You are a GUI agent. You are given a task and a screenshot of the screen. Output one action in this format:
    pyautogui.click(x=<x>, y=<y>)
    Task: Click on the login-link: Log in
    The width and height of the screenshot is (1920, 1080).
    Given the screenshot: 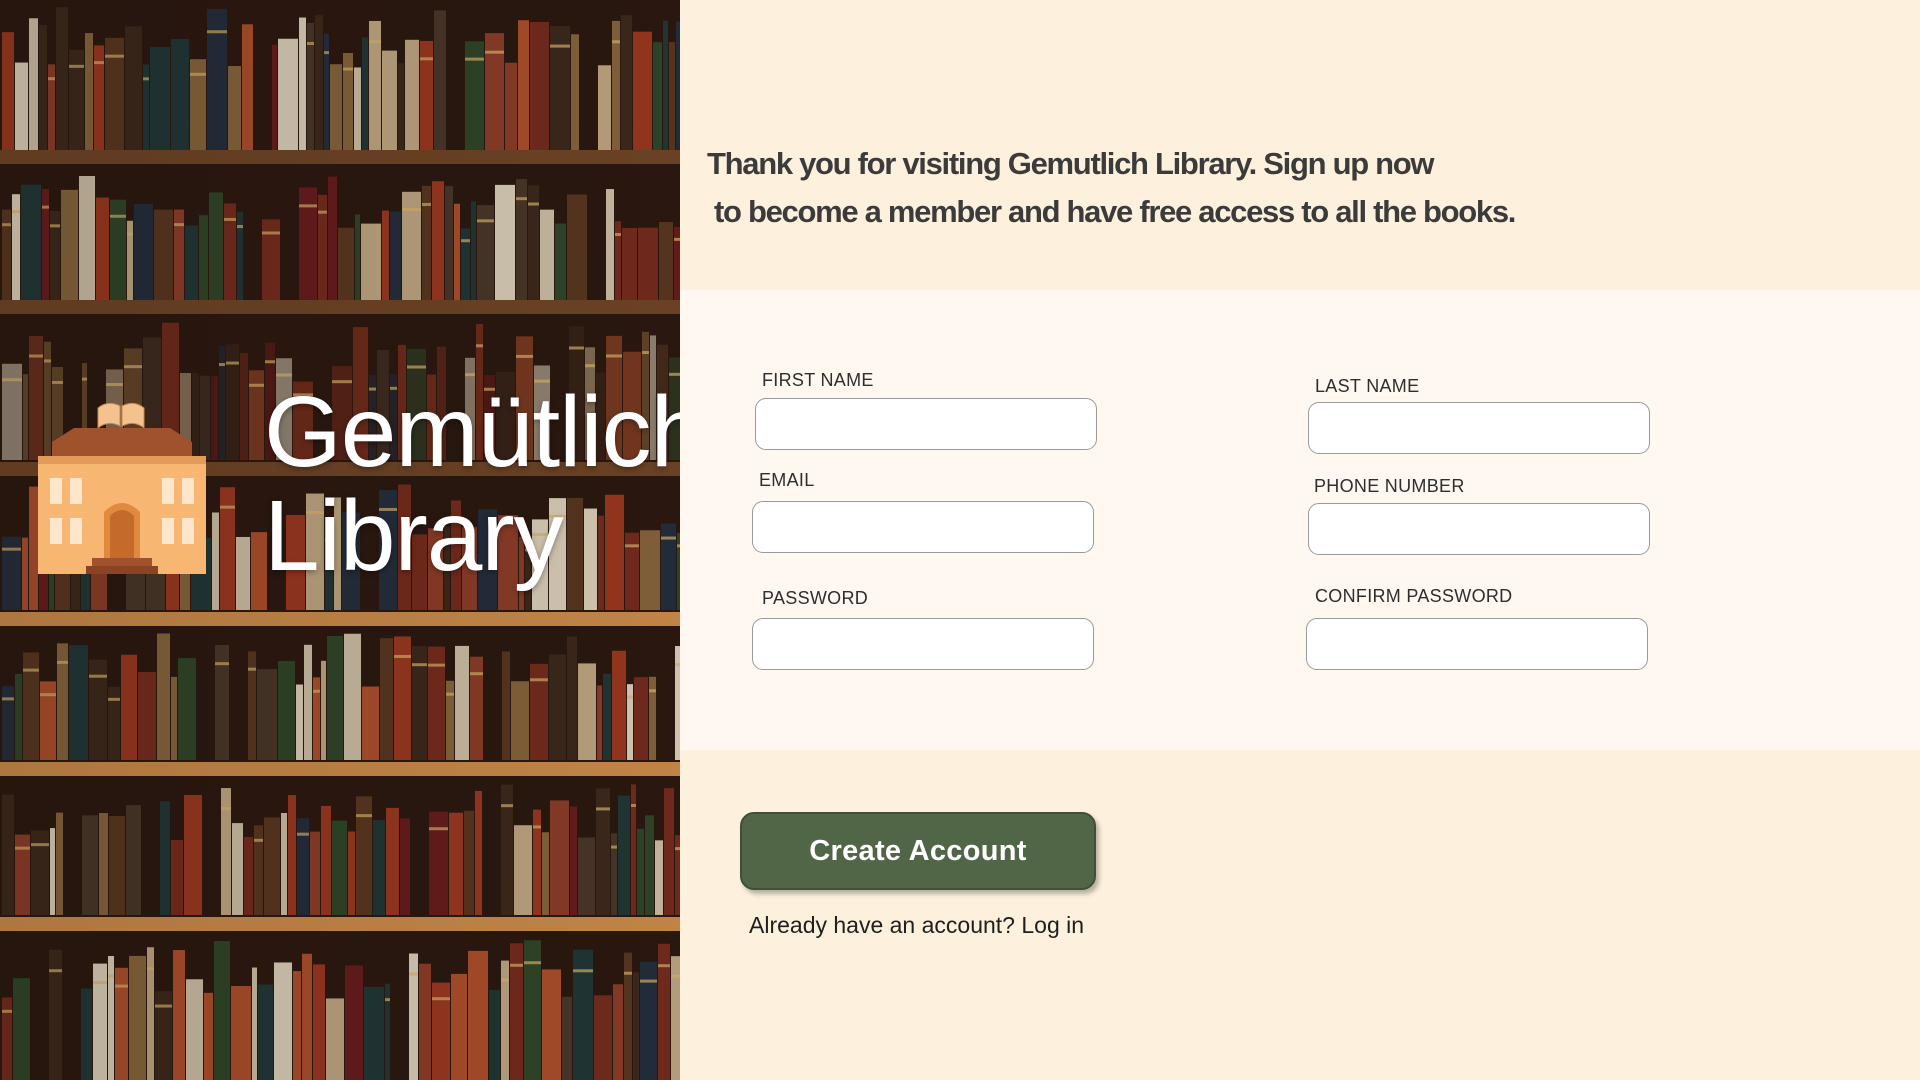 What is the action you would take?
    pyautogui.click(x=1052, y=925)
    